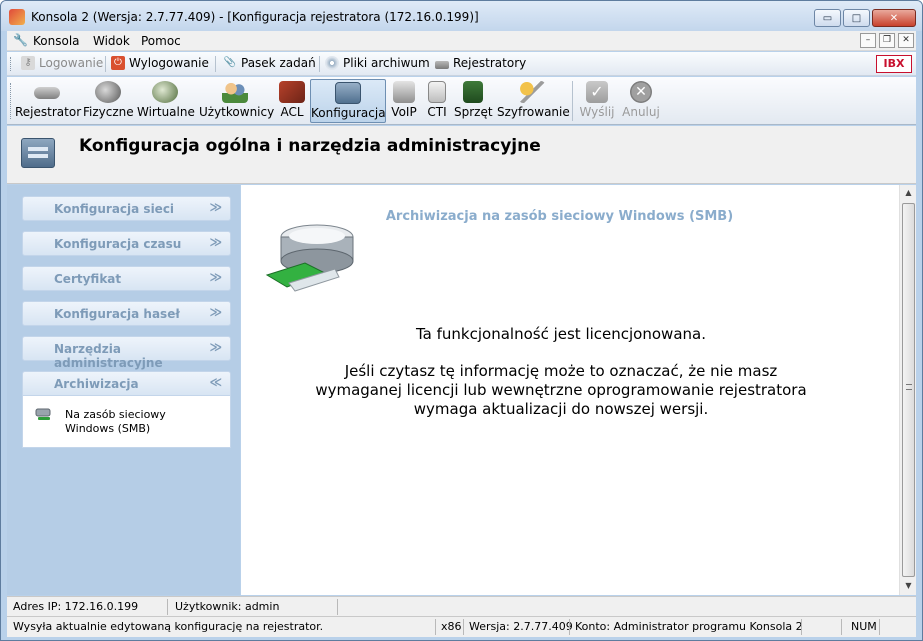  What do you see at coordinates (404, 101) in the screenshot?
I see `toolbar-button-voip: VoIP` at bounding box center [404, 101].